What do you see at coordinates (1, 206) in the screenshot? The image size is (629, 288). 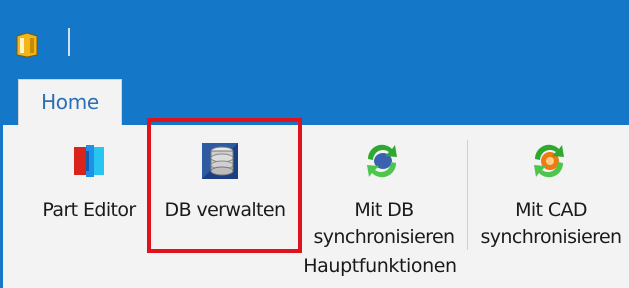 I see `ribbon-left-border` at bounding box center [1, 206].